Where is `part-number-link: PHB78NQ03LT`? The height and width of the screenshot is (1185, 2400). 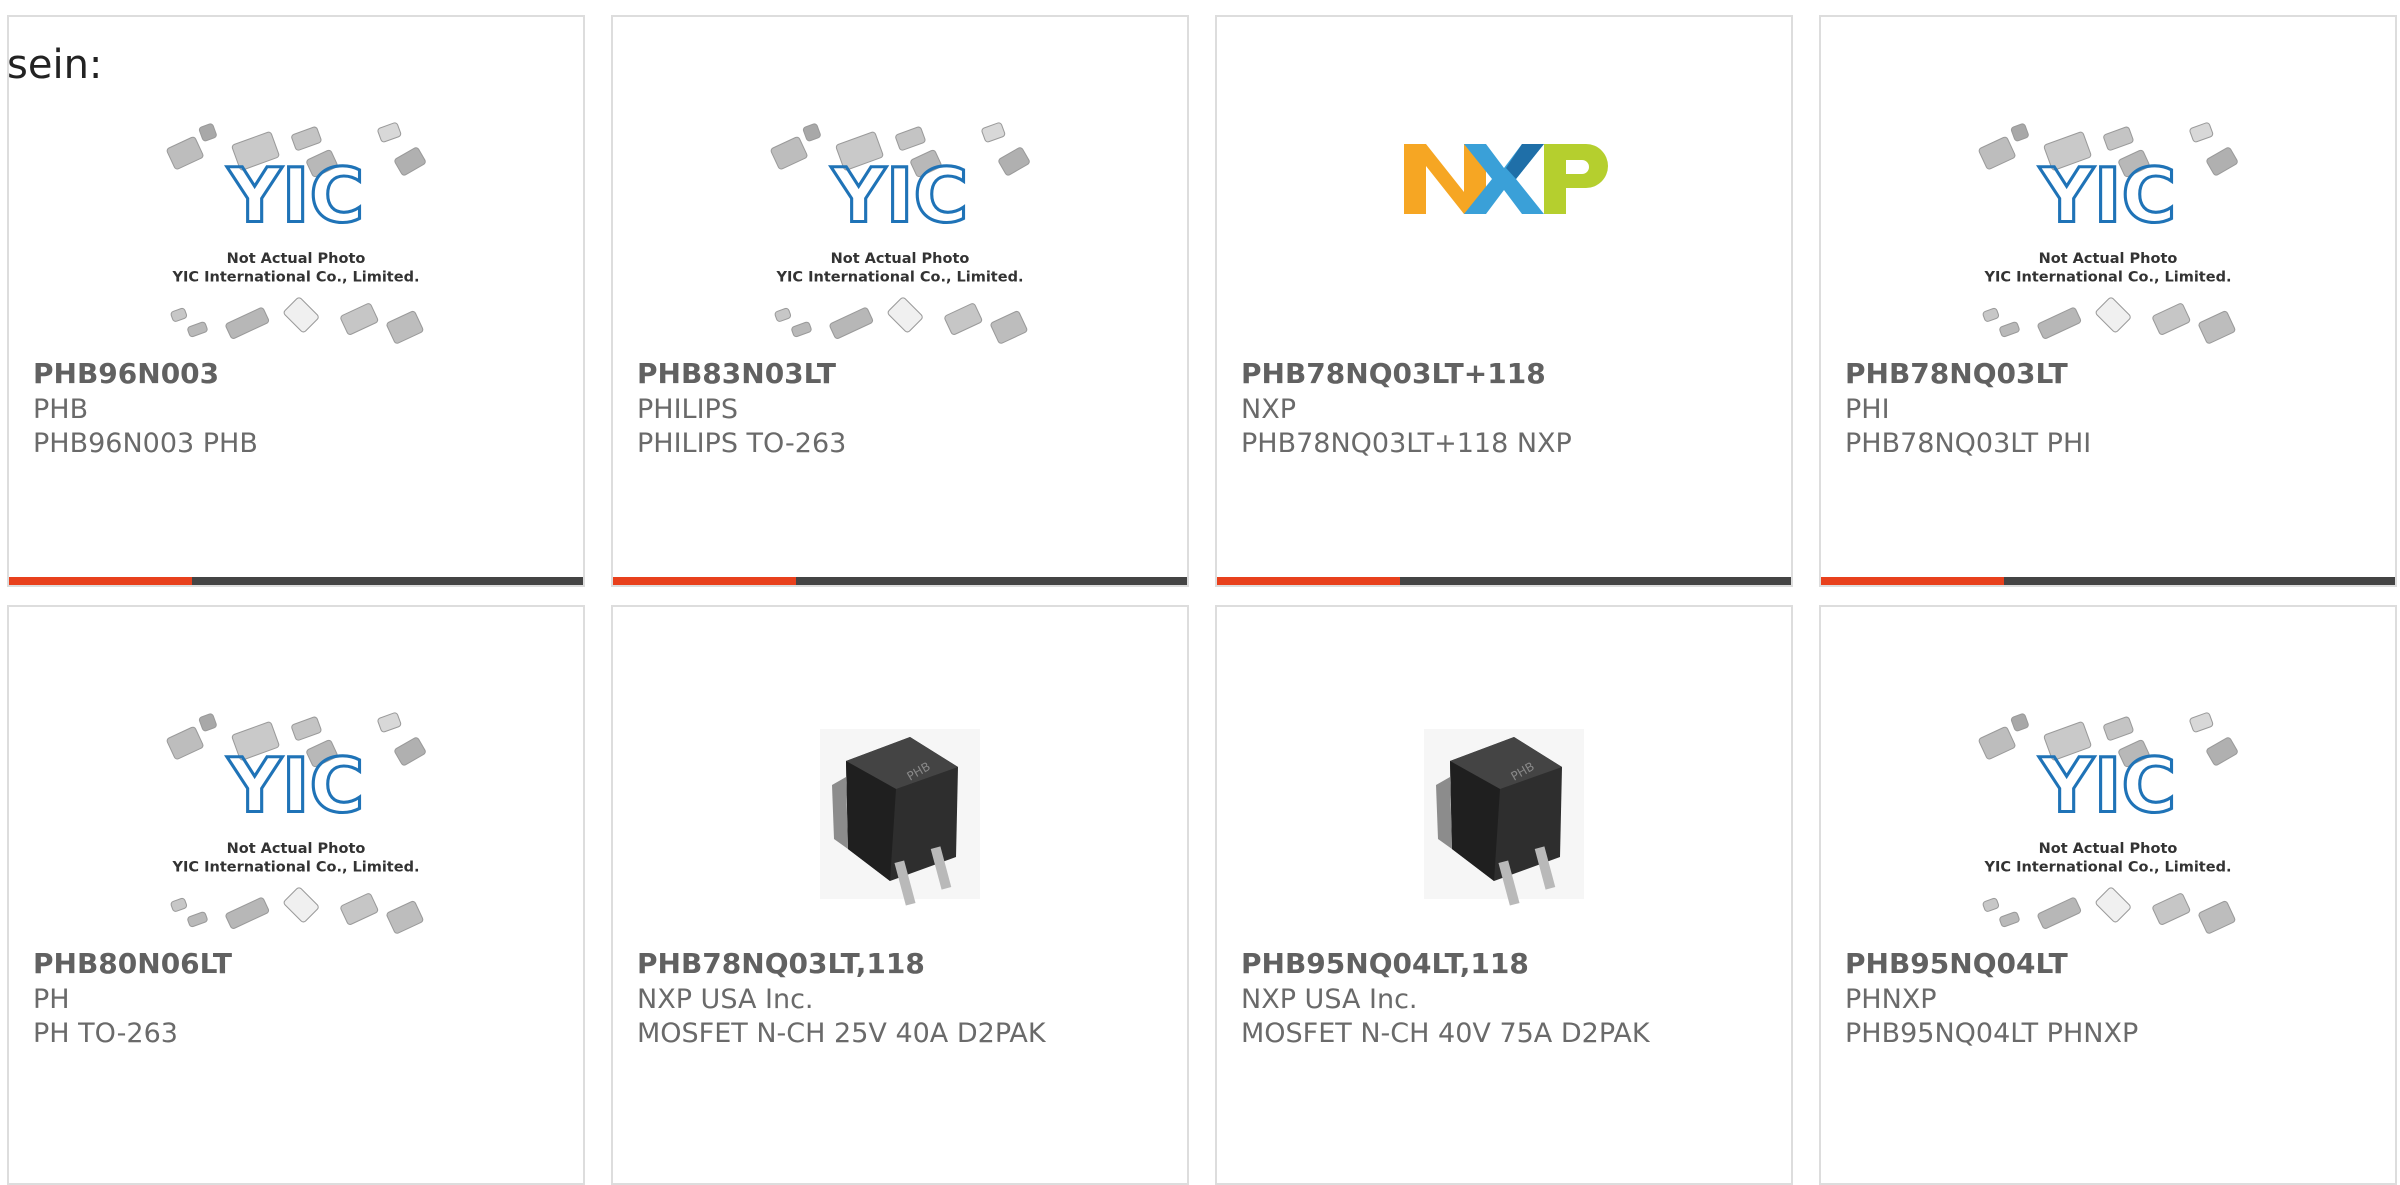
part-number-link: PHB78NQ03LT is located at coordinates (1956, 373).